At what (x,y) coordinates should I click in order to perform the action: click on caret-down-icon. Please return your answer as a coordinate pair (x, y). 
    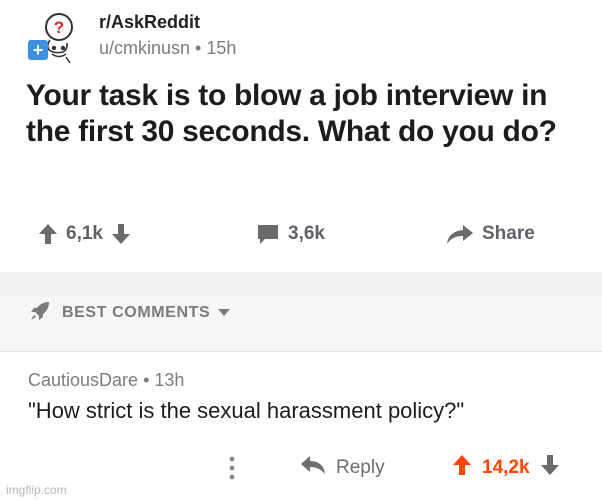
    Looking at the image, I should click on (224, 313).